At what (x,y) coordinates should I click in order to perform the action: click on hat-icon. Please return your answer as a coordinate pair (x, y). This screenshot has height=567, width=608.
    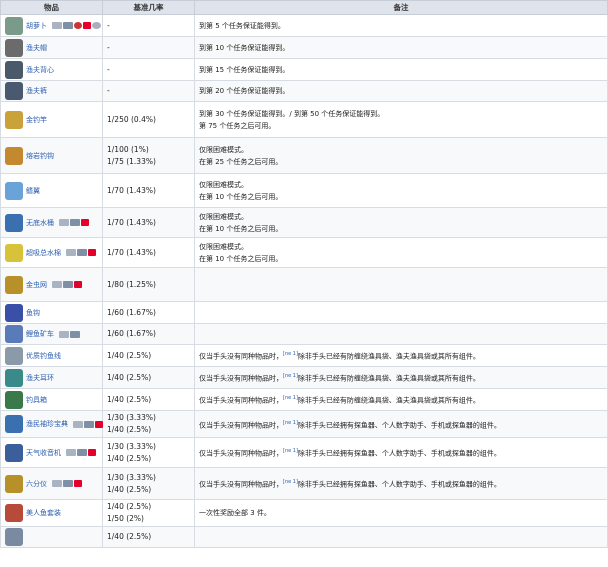
    Looking at the image, I should click on (14, 47).